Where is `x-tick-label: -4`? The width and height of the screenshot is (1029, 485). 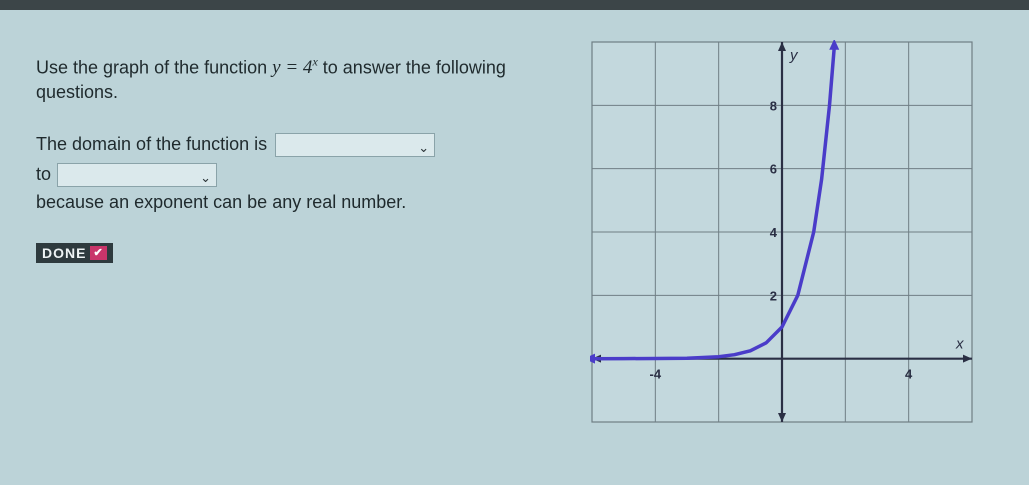
x-tick-label: -4 is located at coordinates (656, 374).